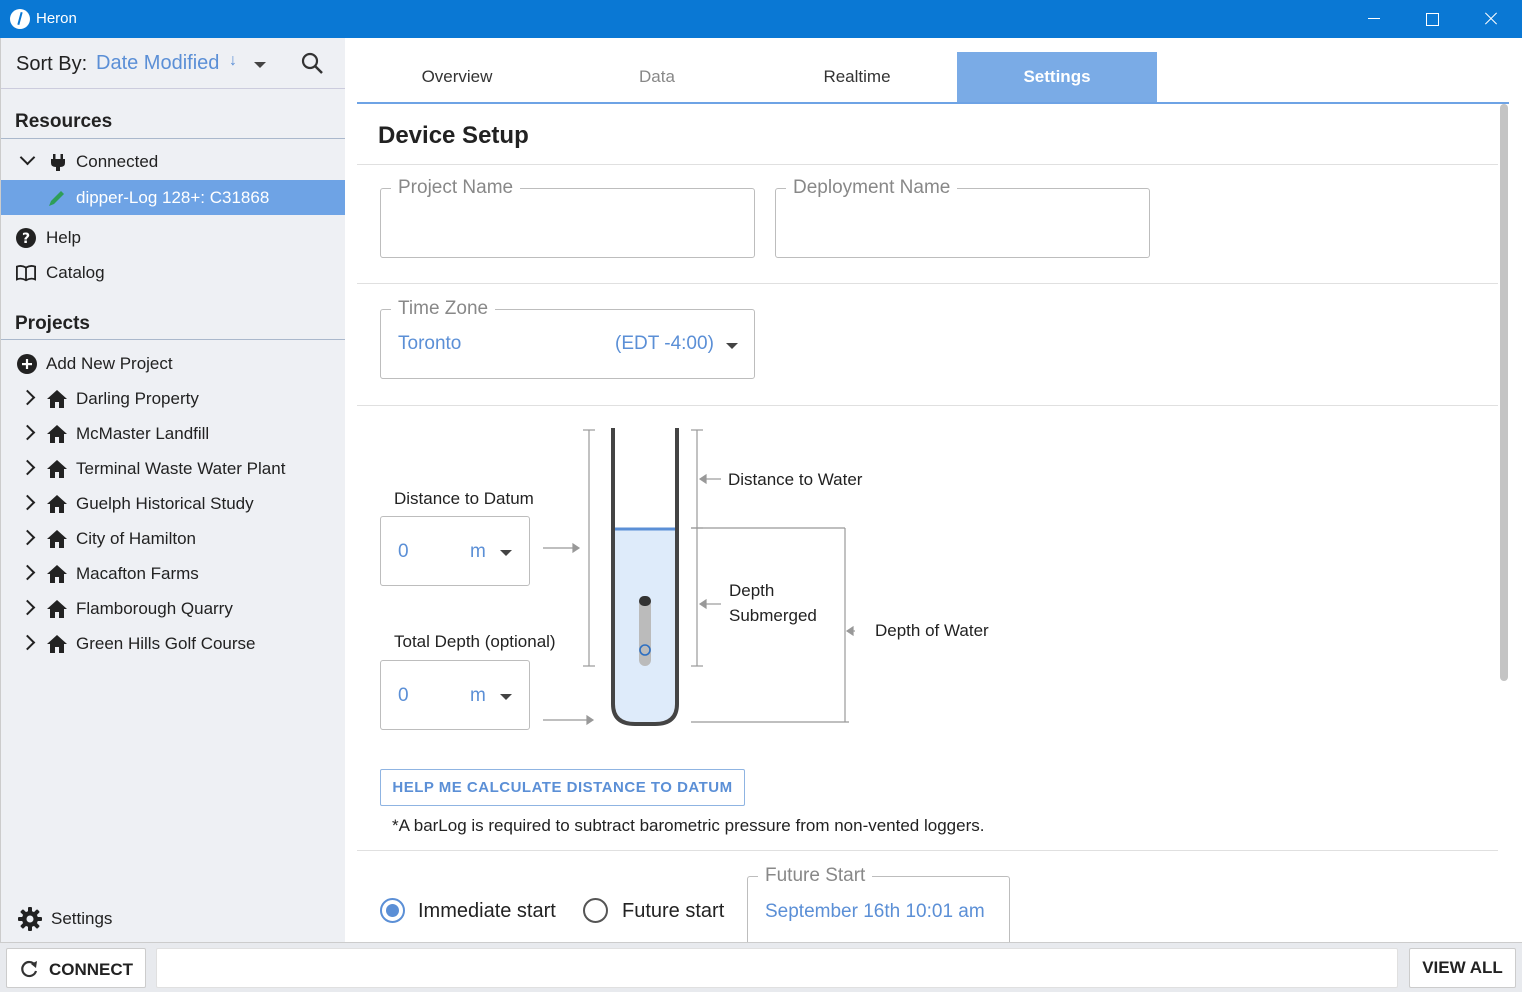 This screenshot has height=992, width=1522. What do you see at coordinates (173, 918) in the screenshot?
I see `sidebar-item-settings: Settings` at bounding box center [173, 918].